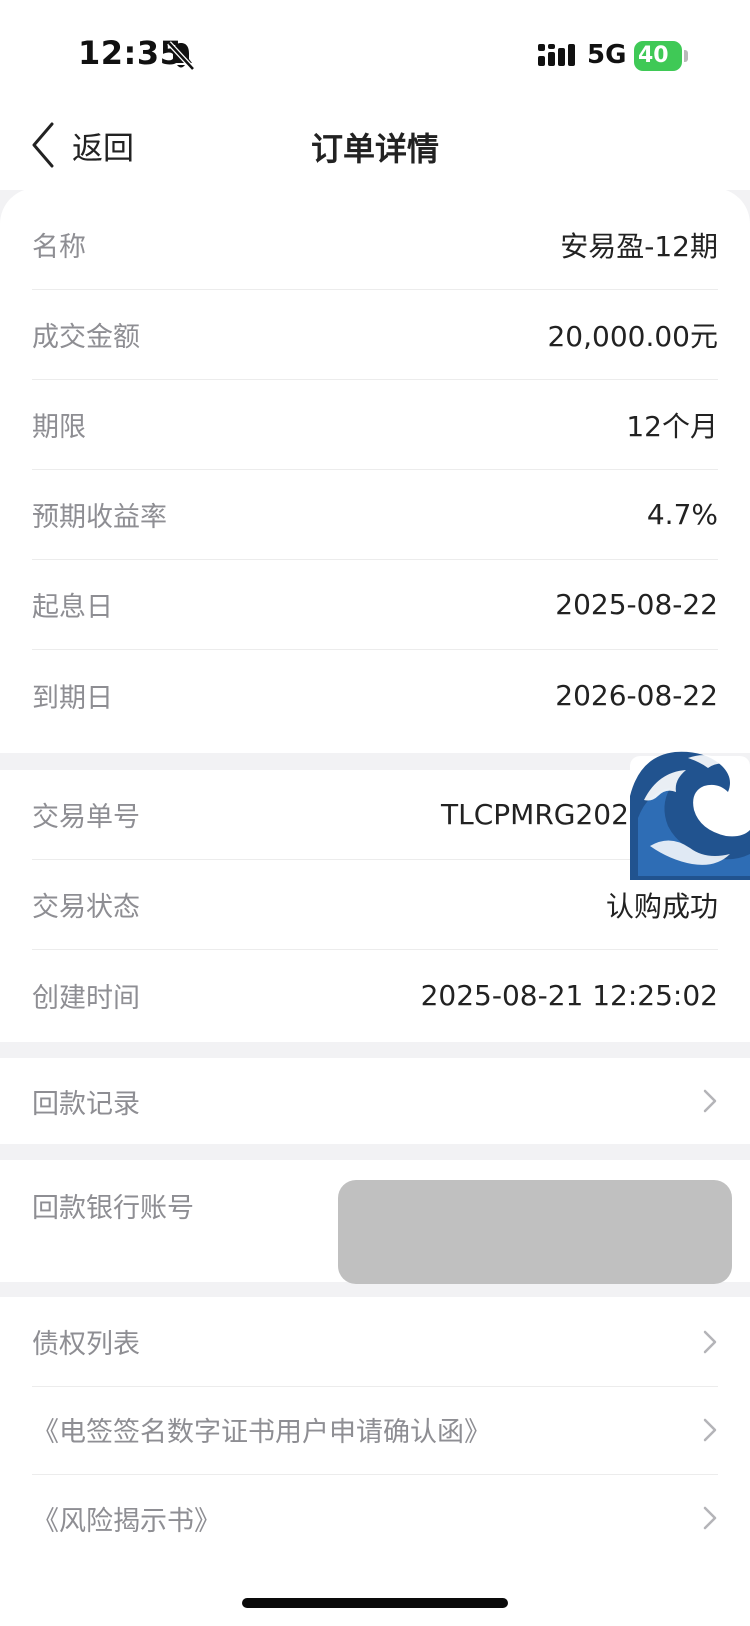 The width and height of the screenshot is (750, 1626). I want to click on end-date-label: 到期日, so click(72, 698).